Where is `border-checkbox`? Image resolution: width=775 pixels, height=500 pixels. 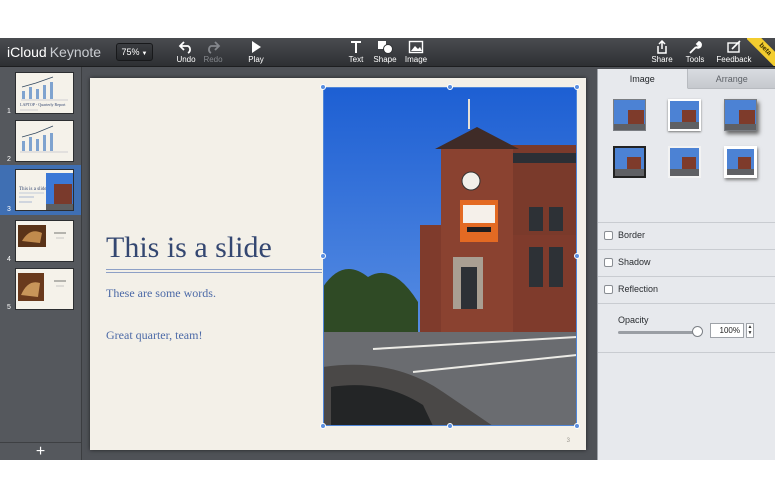
border-checkbox is located at coordinates (608, 235).